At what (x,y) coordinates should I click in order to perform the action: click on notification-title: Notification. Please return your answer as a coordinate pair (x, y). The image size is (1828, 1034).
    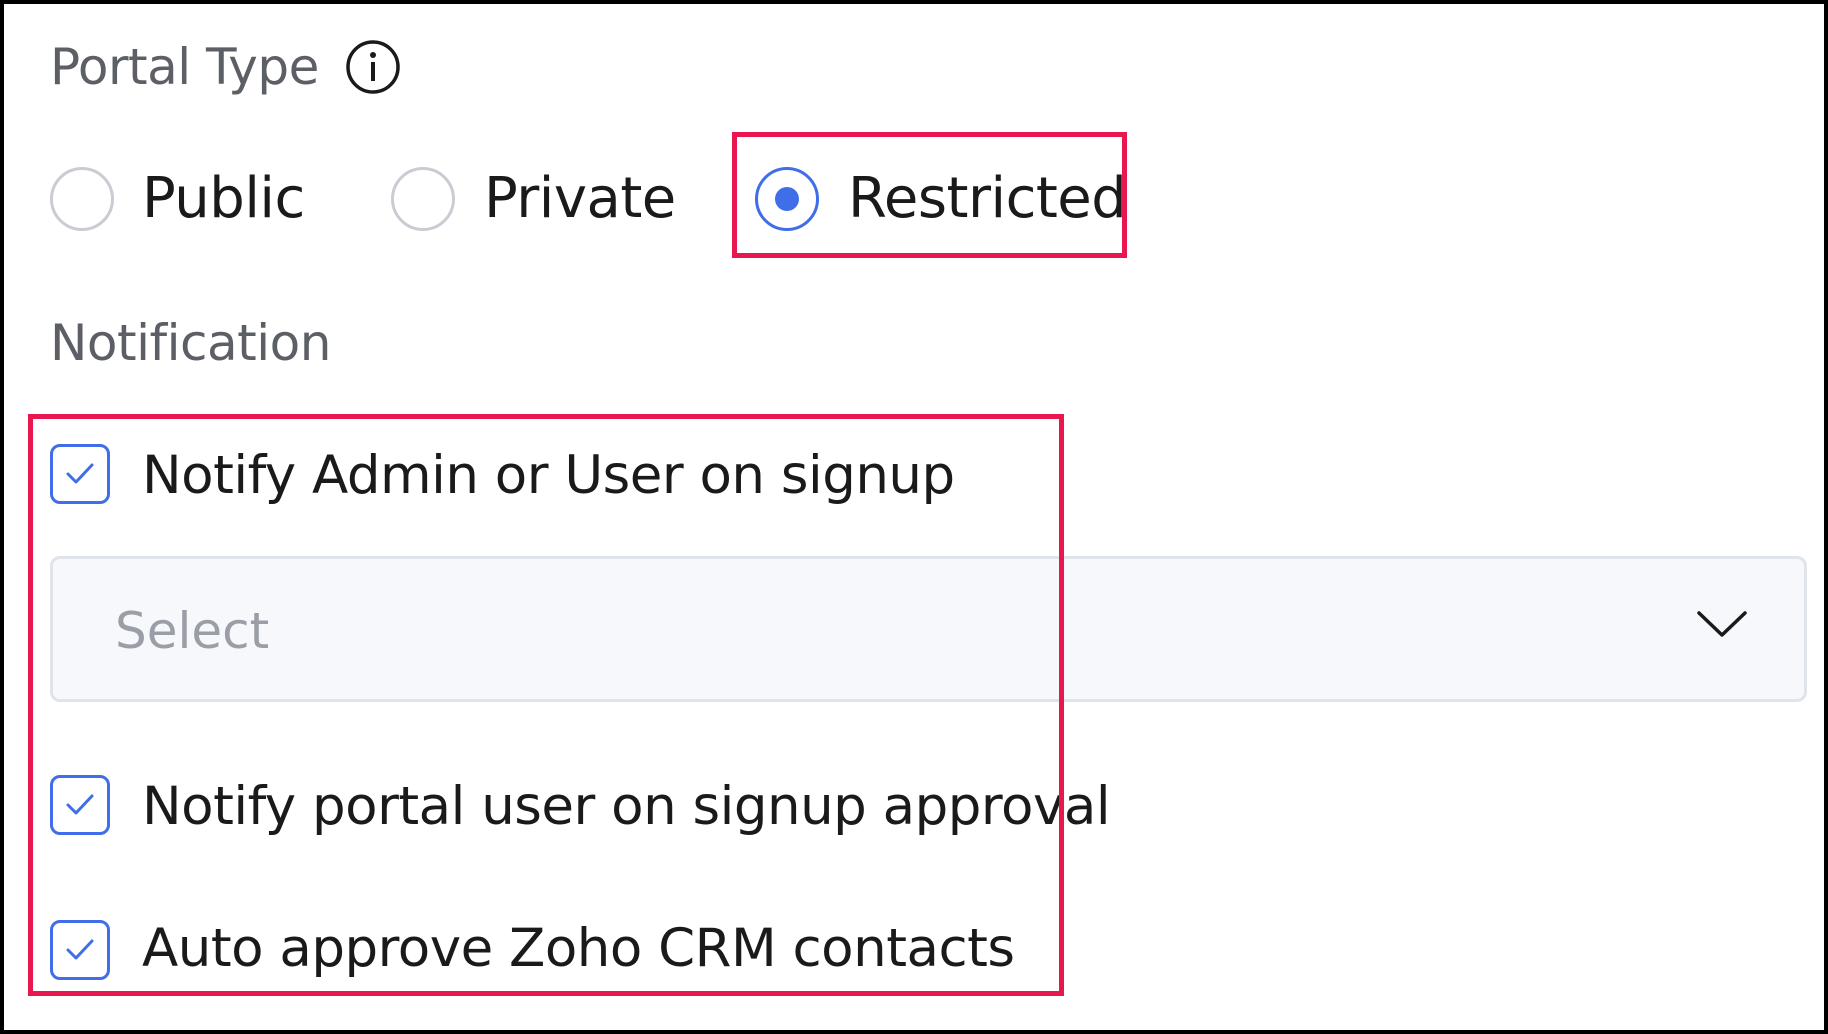
    Looking at the image, I should click on (190, 343).